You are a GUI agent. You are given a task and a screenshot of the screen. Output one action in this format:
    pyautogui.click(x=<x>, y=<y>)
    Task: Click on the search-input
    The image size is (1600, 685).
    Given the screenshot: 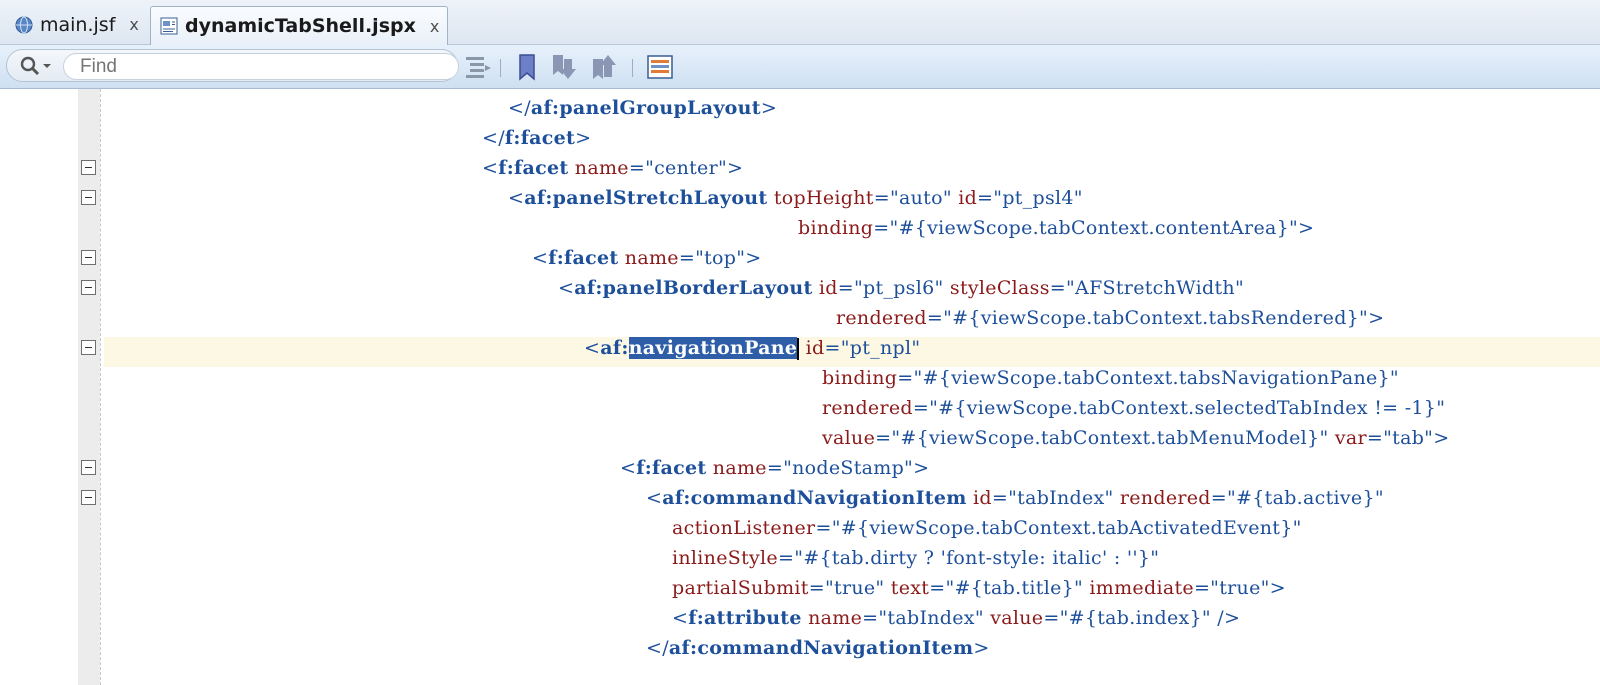 What is the action you would take?
    pyautogui.click(x=261, y=66)
    